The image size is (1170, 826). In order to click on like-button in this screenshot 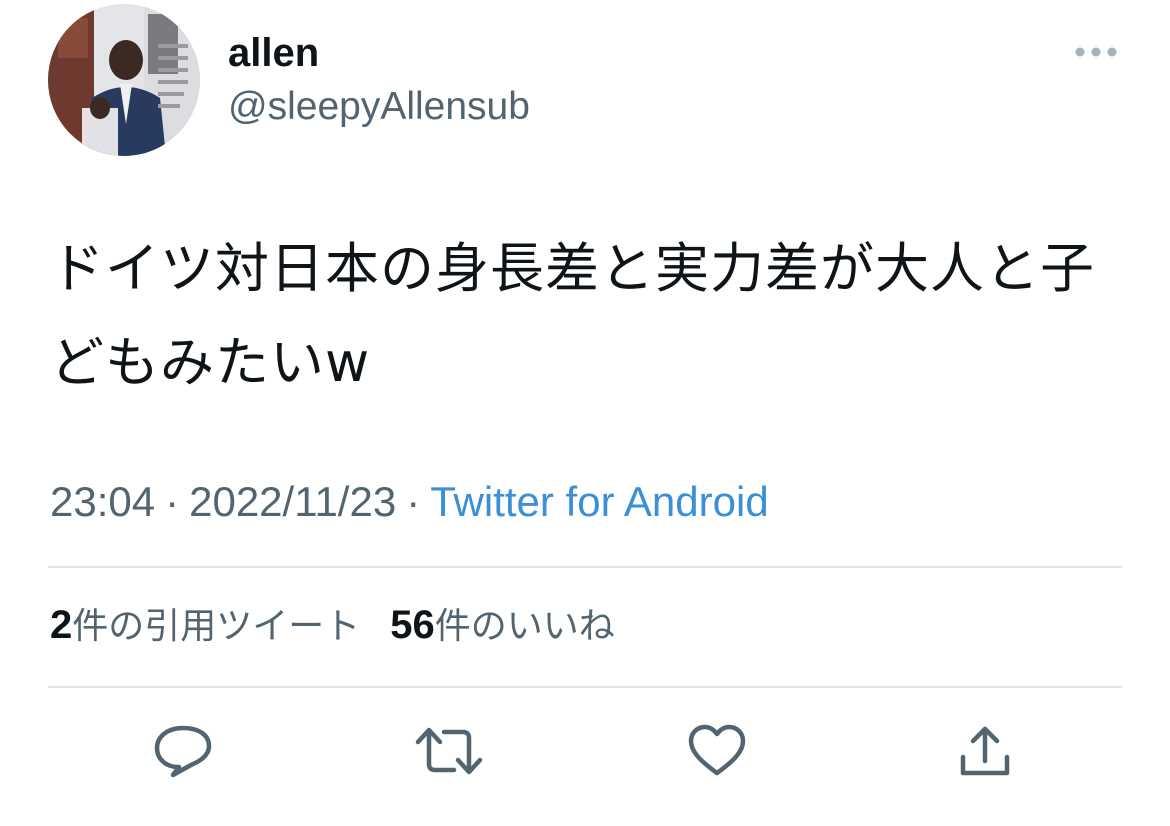, I will do `click(717, 751)`.